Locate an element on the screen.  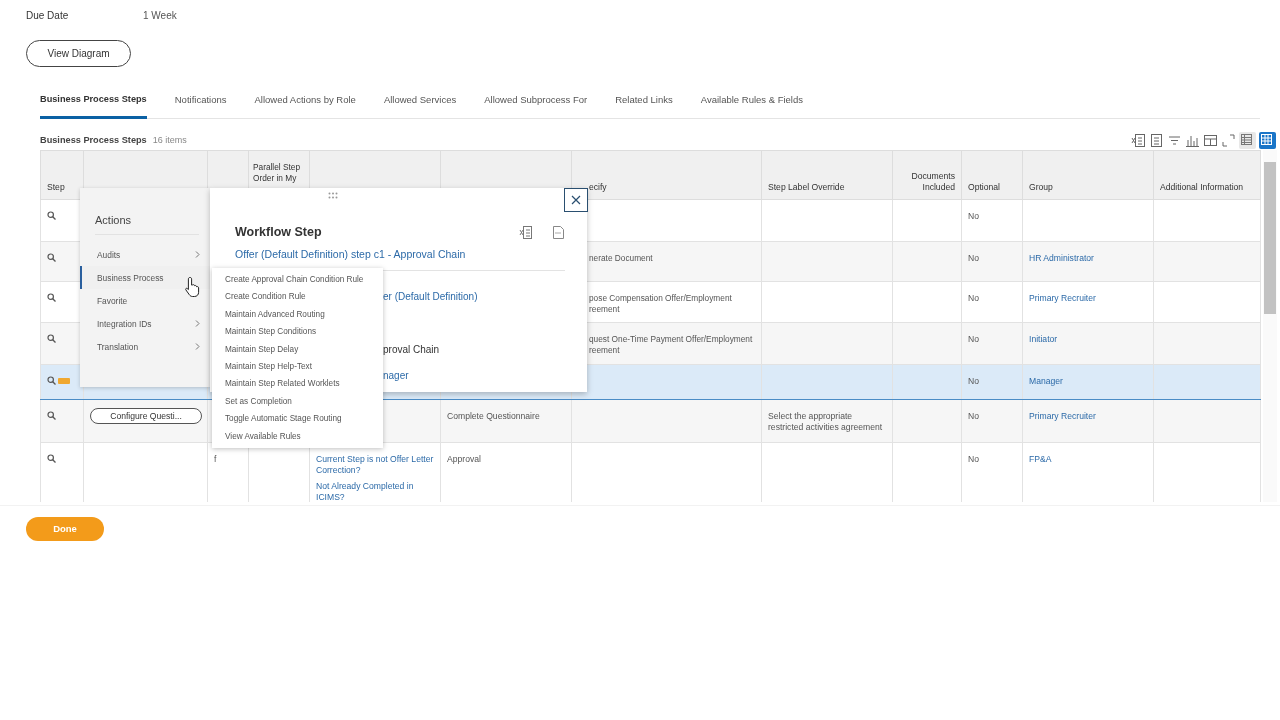
table-cell: pose Compensation Offer/Employment reement is located at coordinates (660, 303).